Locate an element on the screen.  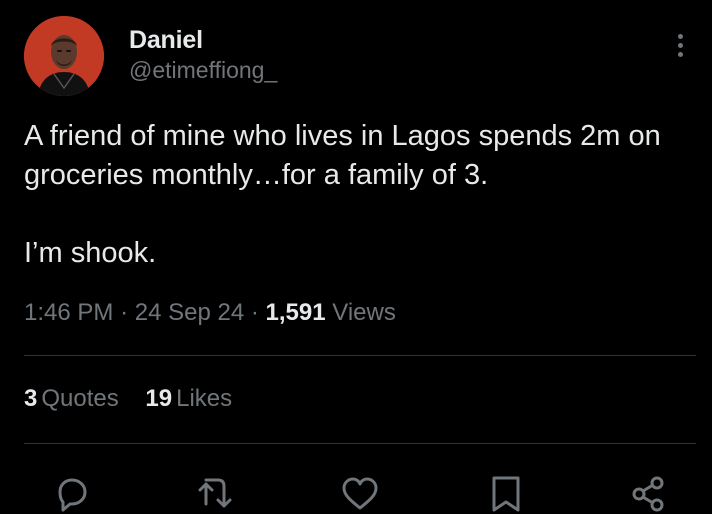
quotes-stat: 3 Quotes is located at coordinates (71, 399).